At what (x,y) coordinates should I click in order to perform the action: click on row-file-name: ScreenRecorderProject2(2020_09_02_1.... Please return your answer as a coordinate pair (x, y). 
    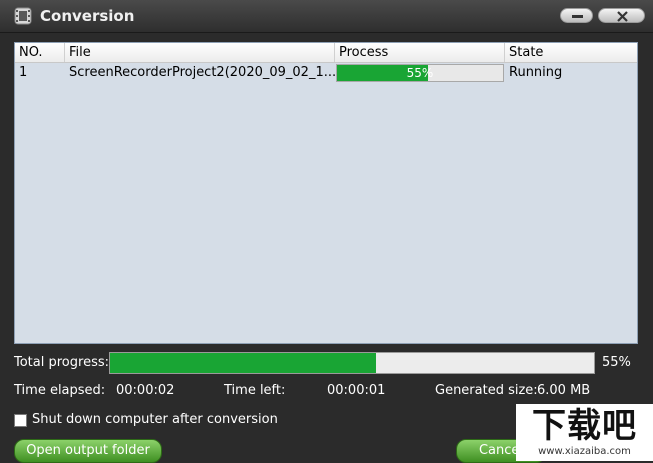
    Looking at the image, I should click on (202, 72).